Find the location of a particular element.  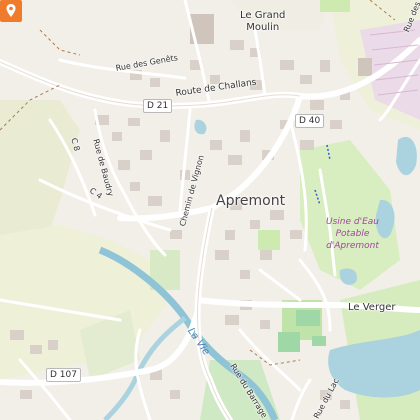

road-number-d40: D 40 is located at coordinates (310, 121).